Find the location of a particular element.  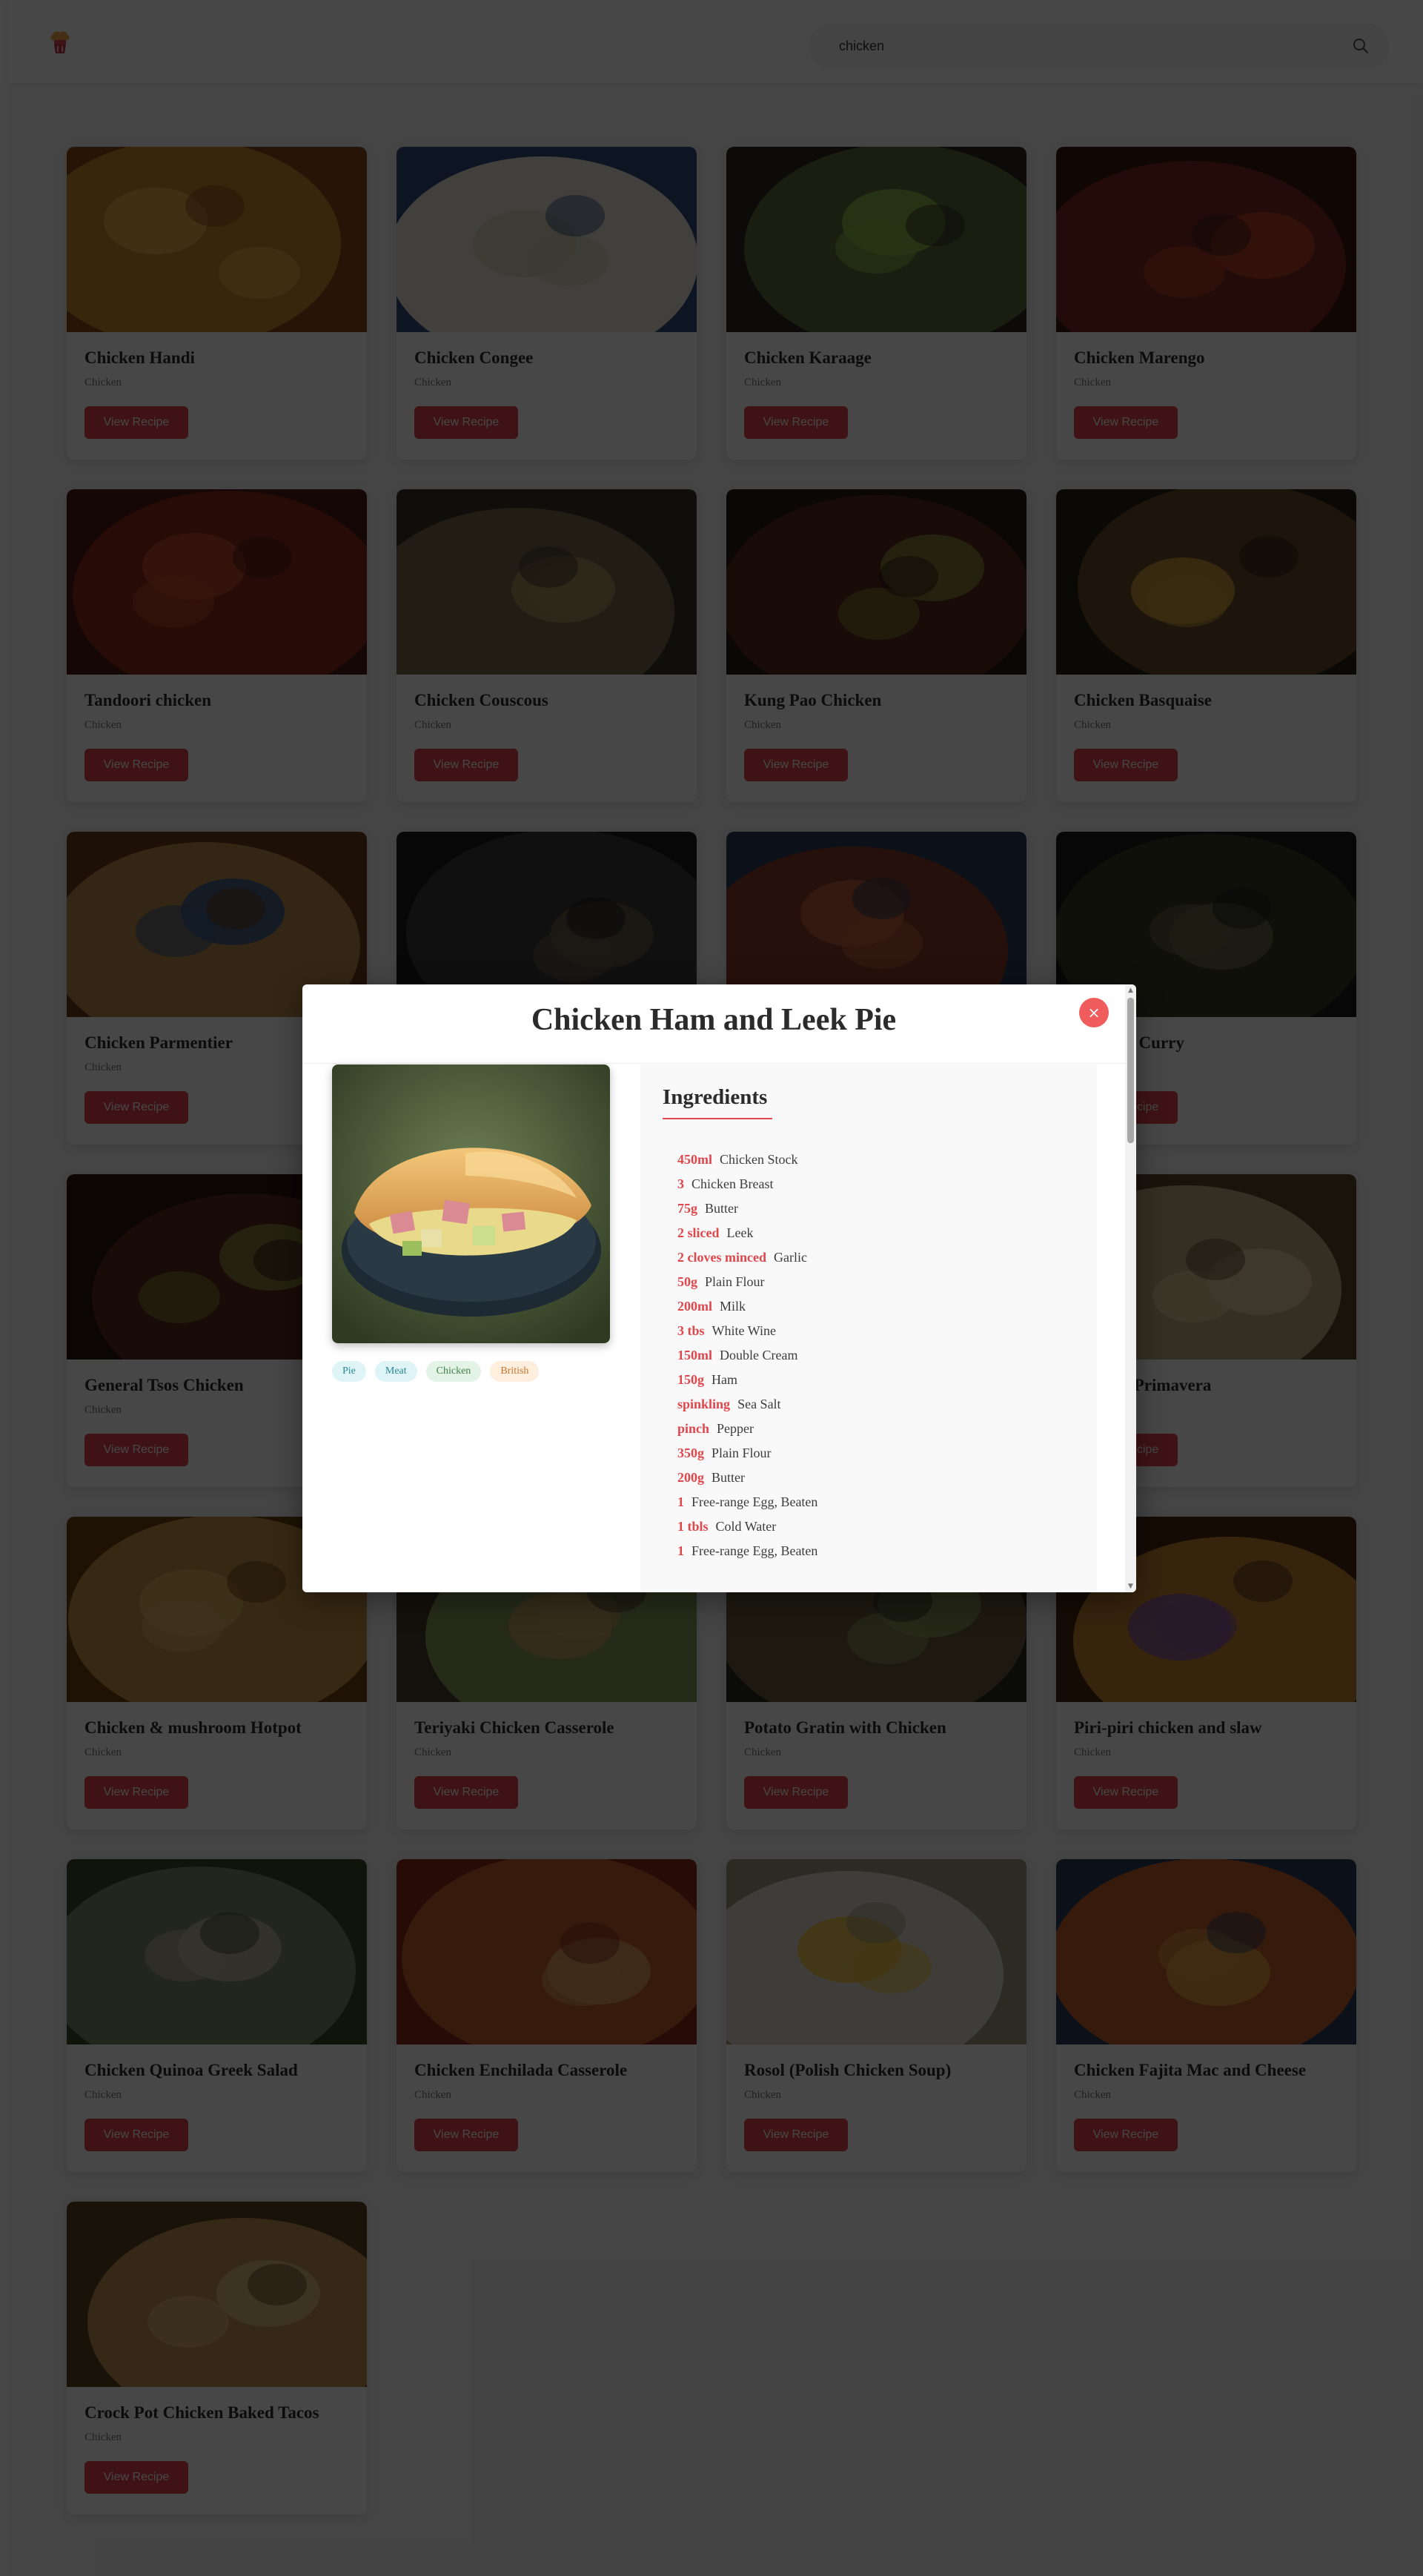

ingredient-quantity: pinch is located at coordinates (693, 1428).